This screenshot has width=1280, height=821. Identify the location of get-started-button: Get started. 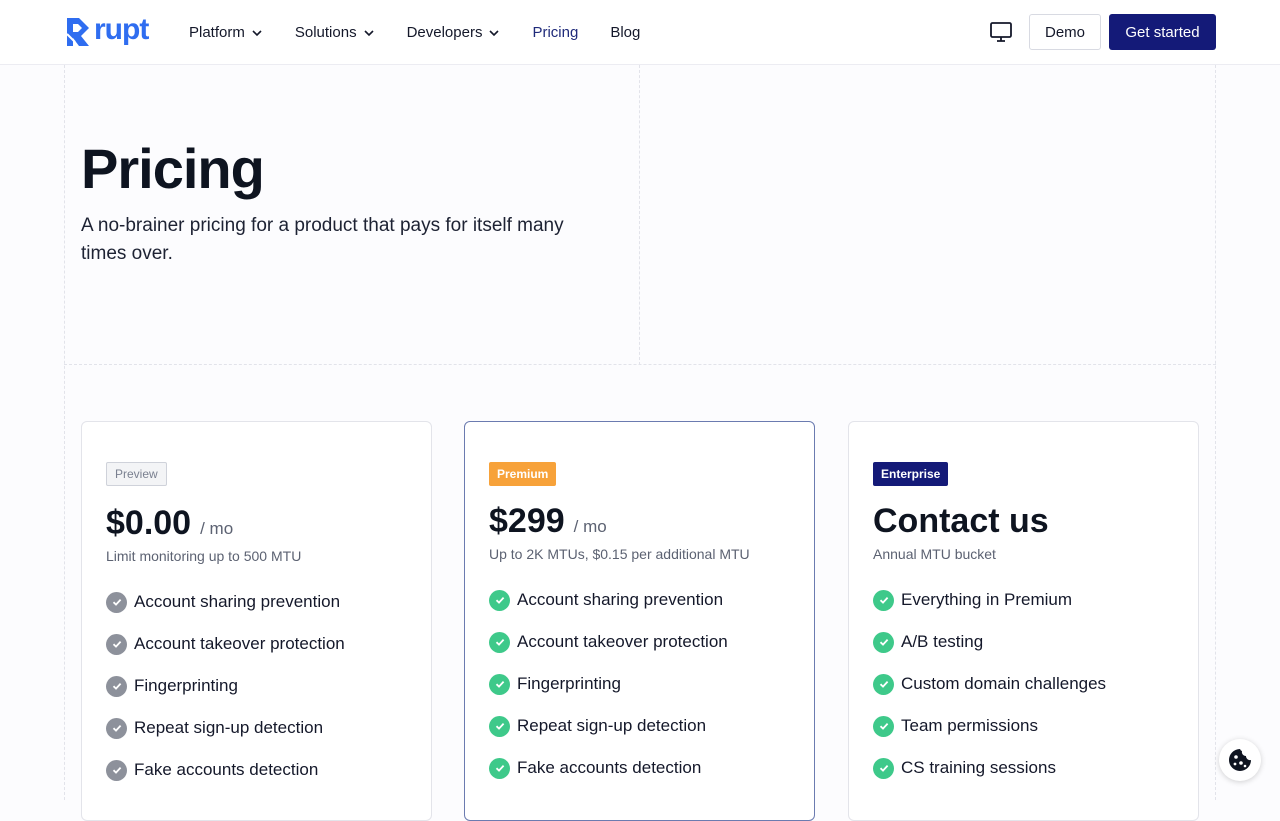
(1162, 32).